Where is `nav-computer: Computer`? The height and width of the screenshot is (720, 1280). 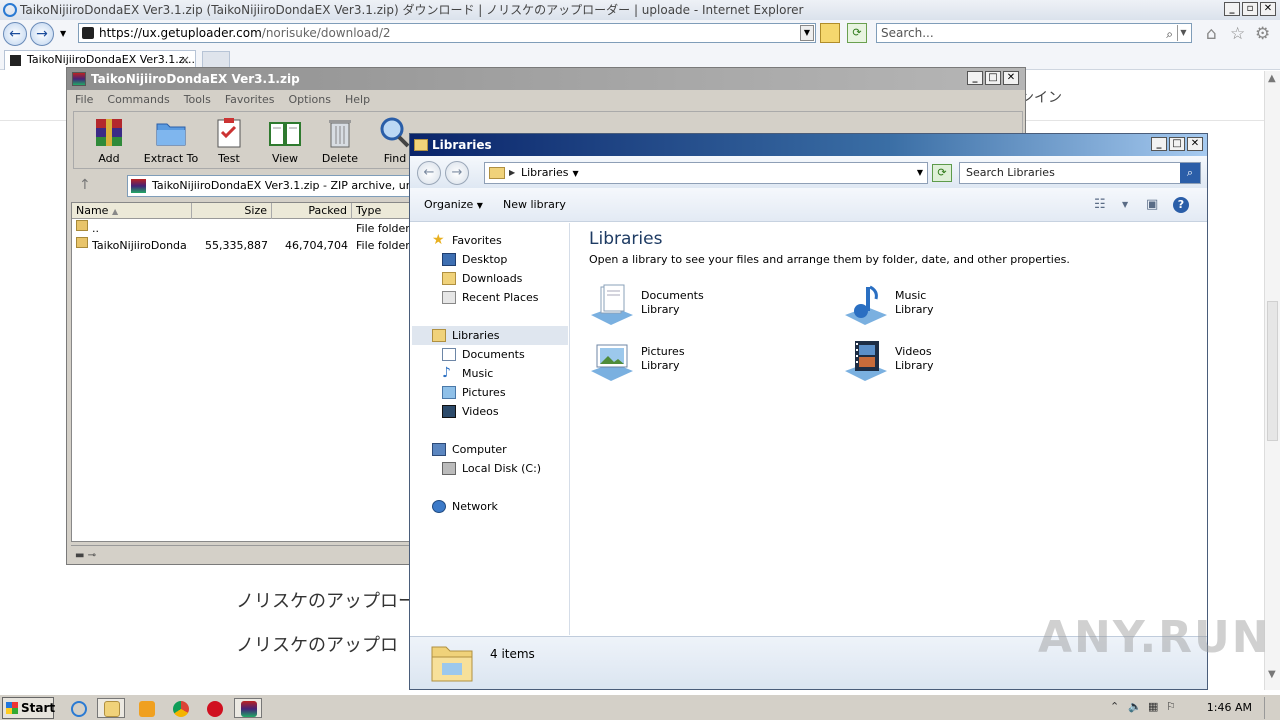 nav-computer: Computer is located at coordinates (497, 449).